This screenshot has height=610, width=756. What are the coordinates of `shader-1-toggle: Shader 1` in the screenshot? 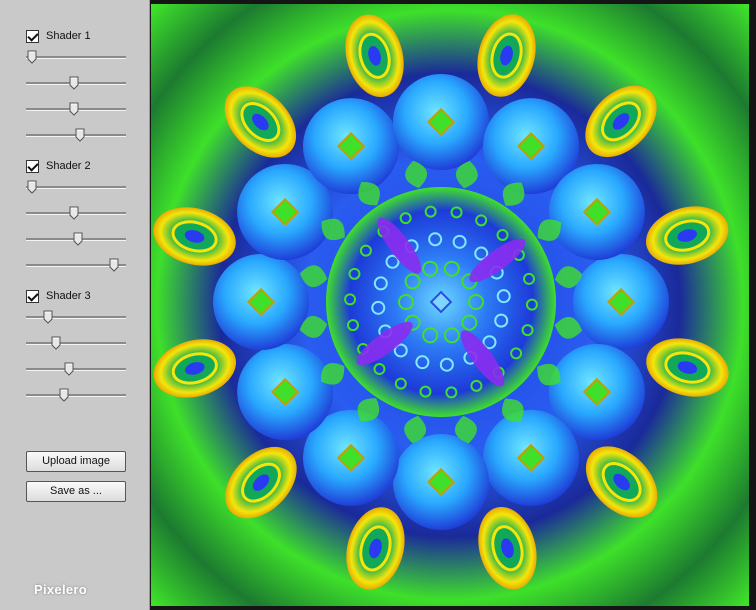 It's located at (76, 36).